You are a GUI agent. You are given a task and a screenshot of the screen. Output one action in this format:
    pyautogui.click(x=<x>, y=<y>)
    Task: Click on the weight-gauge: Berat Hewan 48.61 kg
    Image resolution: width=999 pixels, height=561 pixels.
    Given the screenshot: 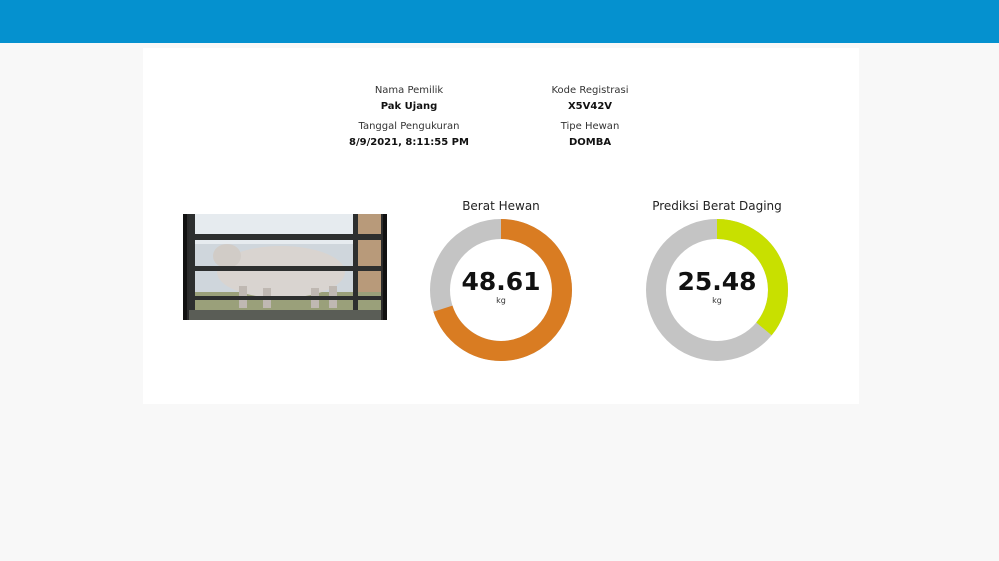 What is the action you would take?
    pyautogui.click(x=501, y=280)
    